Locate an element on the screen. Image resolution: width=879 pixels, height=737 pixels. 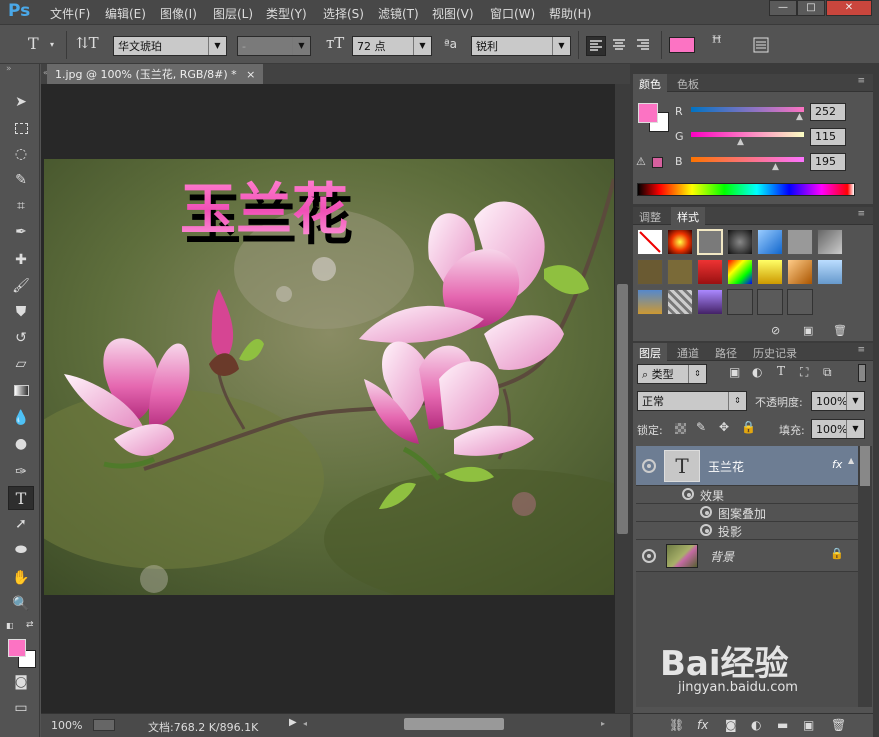
link-layers-icon: ⛓ is located at coordinates (676, 725).